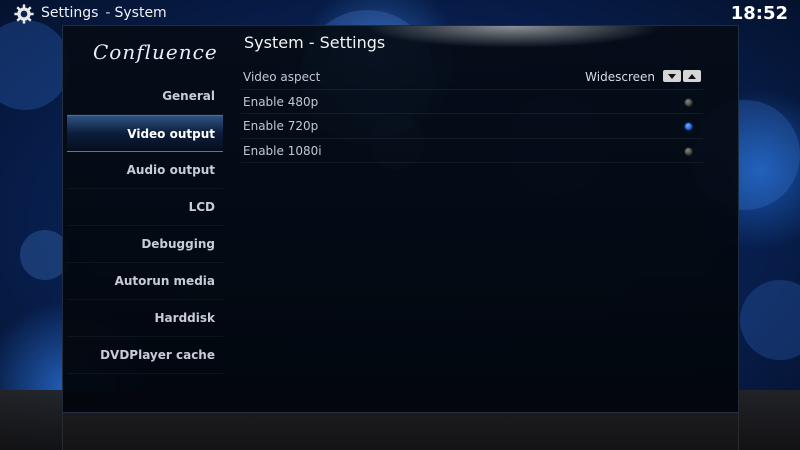  What do you see at coordinates (513, 37) in the screenshot?
I see `panel-glow` at bounding box center [513, 37].